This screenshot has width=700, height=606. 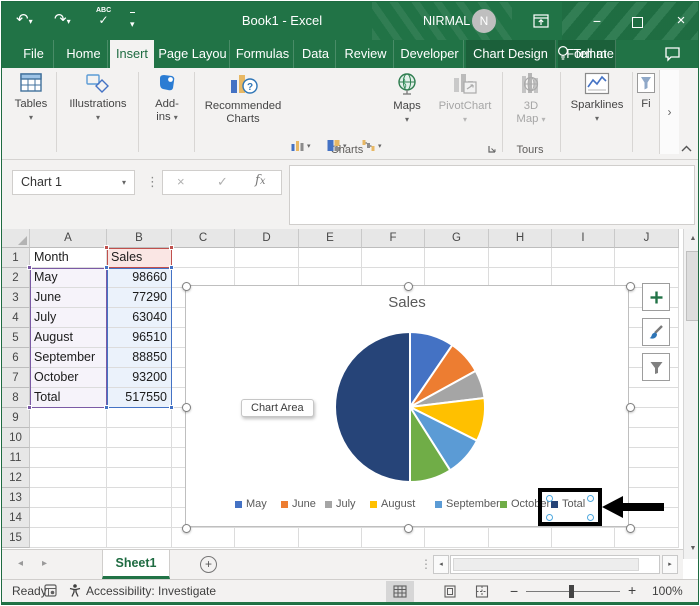 What do you see at coordinates (139, 298) in the screenshot?
I see `cell-B3: 77290` at bounding box center [139, 298].